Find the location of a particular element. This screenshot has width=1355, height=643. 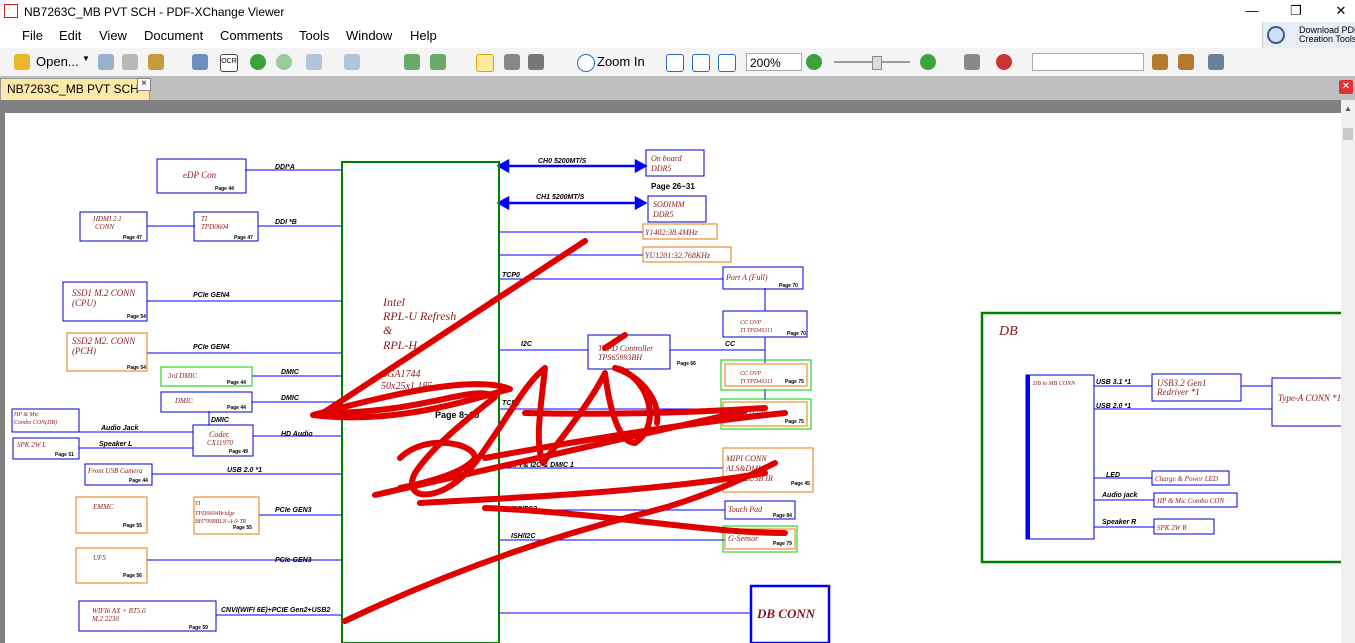

ssd1-label-2: (CPU) is located at coordinates (84, 303).